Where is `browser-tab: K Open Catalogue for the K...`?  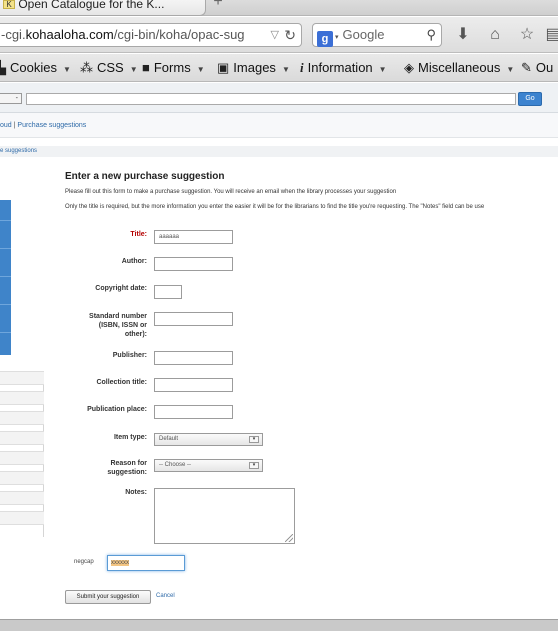 browser-tab: K Open Catalogue for the K... is located at coordinates (103, 8).